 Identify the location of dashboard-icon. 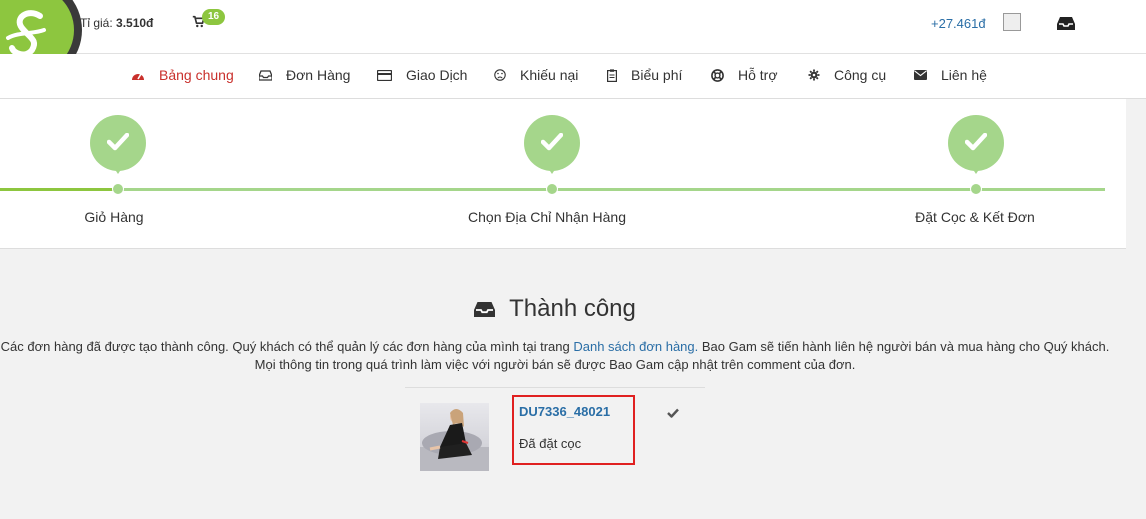
(138, 76).